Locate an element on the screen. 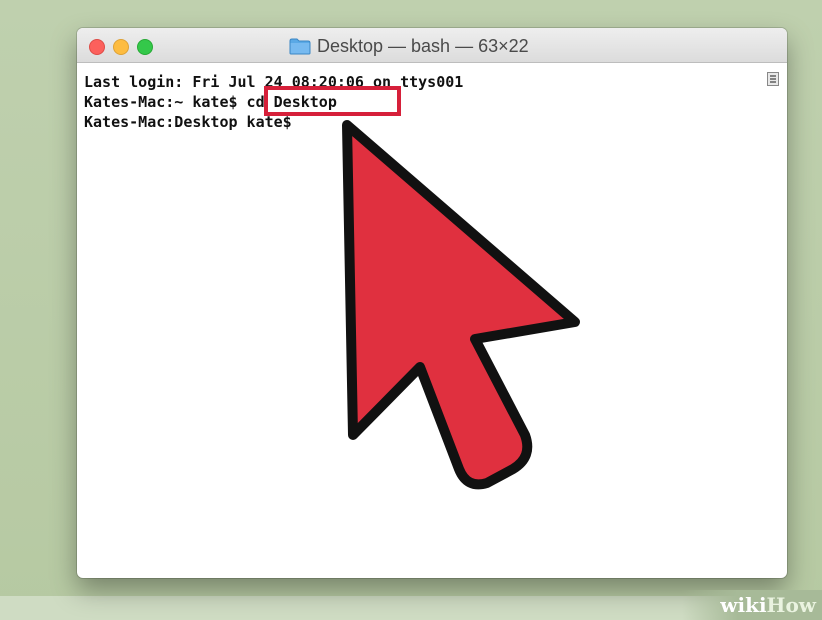  wikihow-watermark: wikiHow is located at coordinates (752, 605).